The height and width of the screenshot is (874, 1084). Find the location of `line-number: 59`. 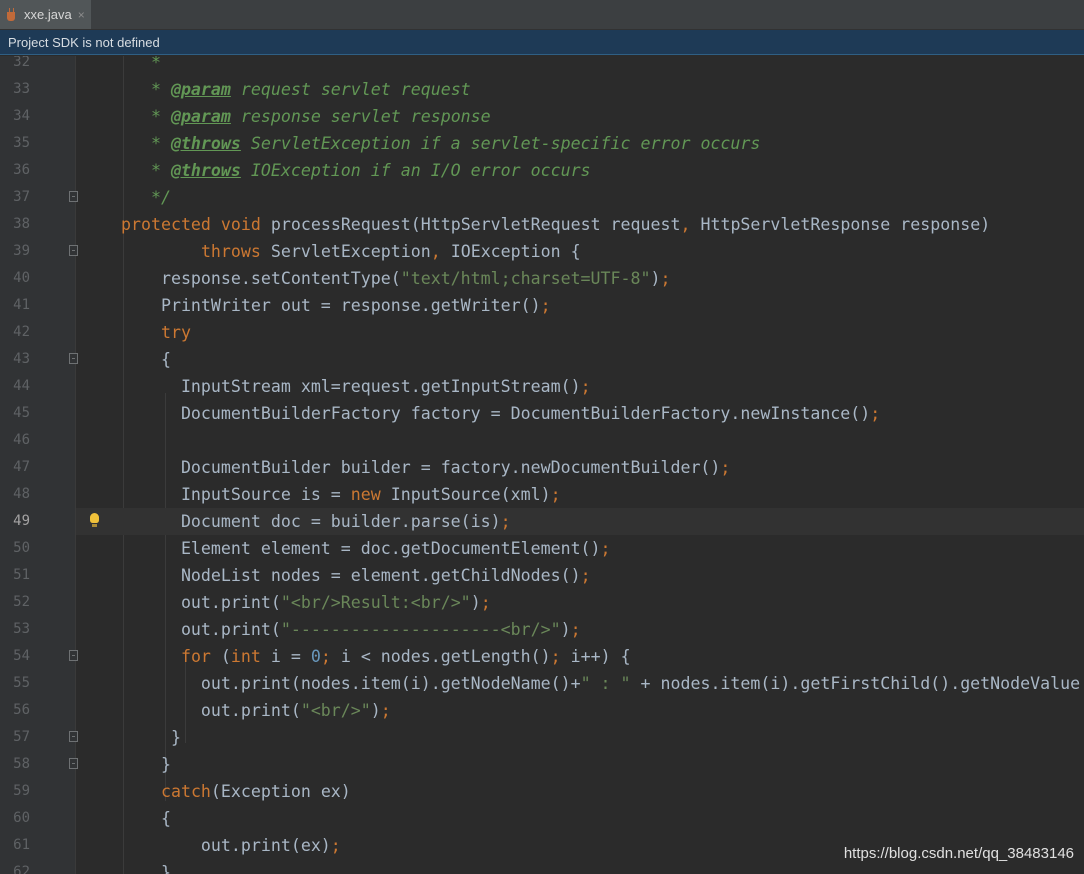

line-number: 59 is located at coordinates (21, 791).